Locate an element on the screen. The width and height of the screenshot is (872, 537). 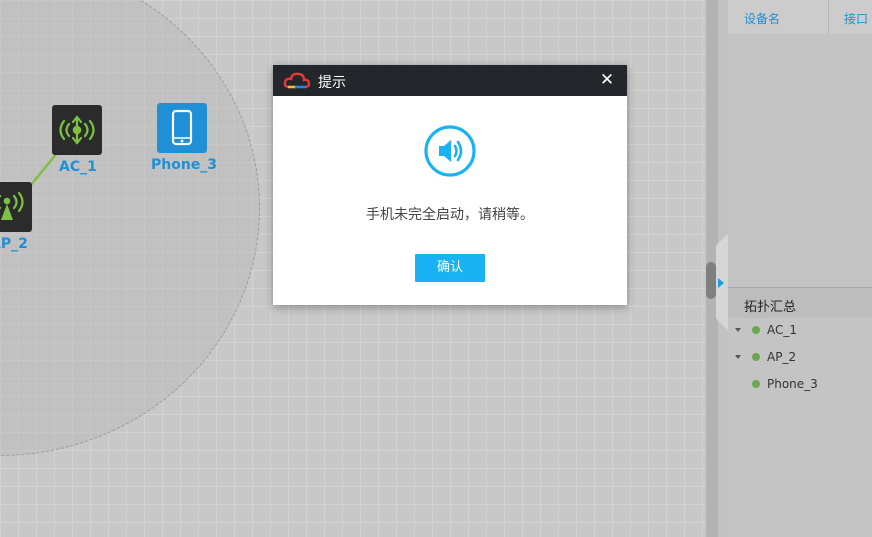
properties-header: 设备名 接口 is located at coordinates (800, 17).